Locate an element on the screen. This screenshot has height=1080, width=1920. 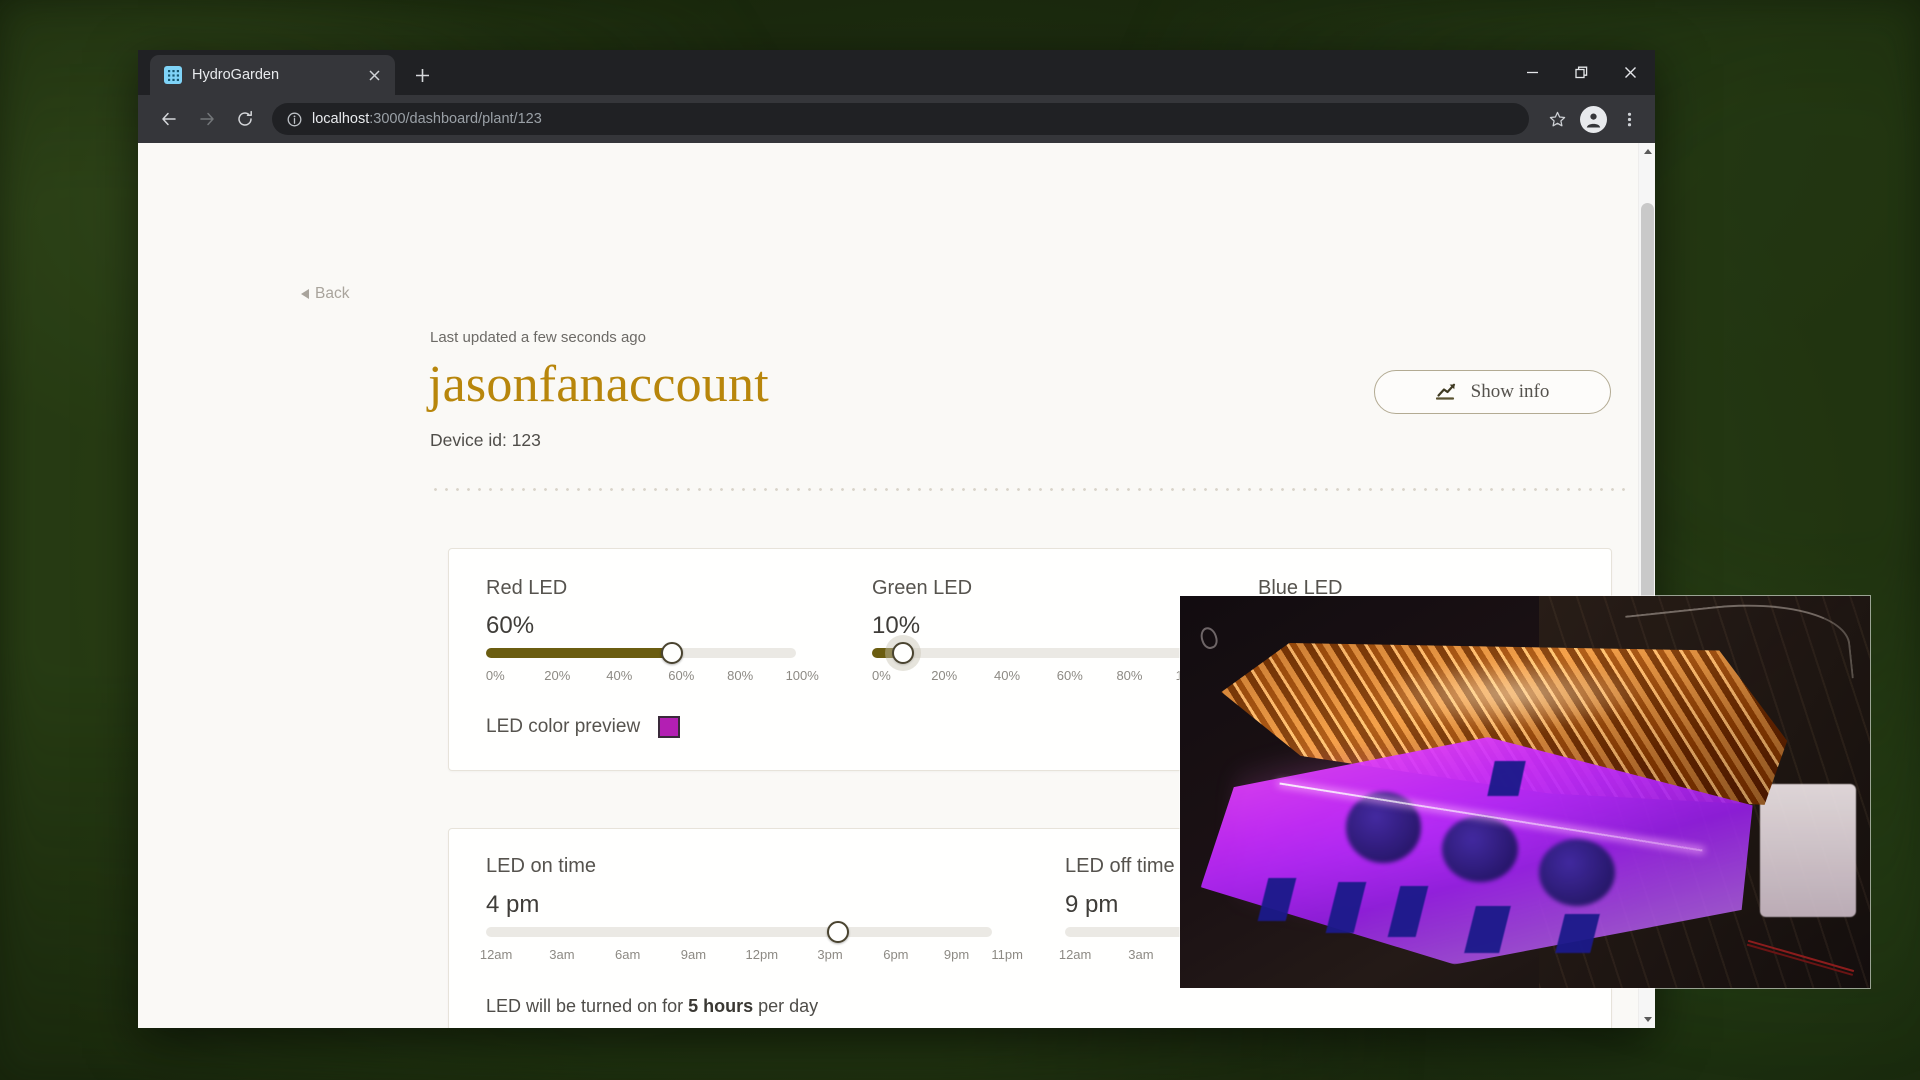
reload-icon is located at coordinates (245, 119).